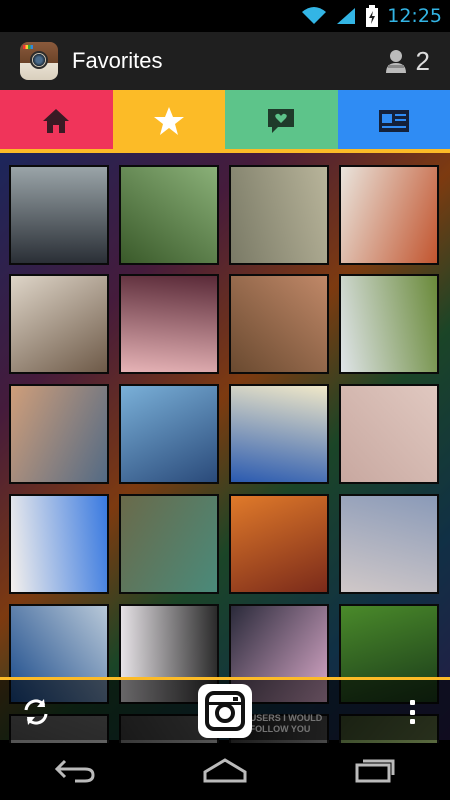  Describe the element at coordinates (346, 16) in the screenshot. I see `signal-icon` at that location.